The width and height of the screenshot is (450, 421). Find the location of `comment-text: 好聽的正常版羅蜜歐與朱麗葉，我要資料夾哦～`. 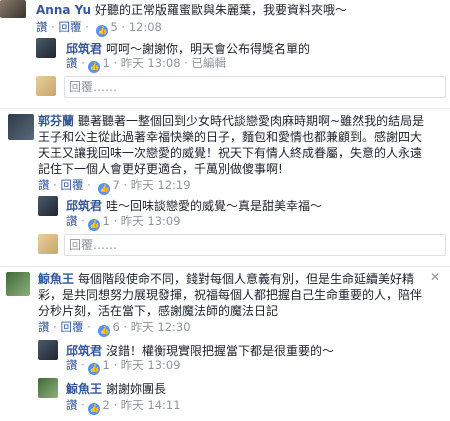

comment-text: 好聽的正常版羅蜜歐與朱麗葉，我要資料夾哦～ is located at coordinates (221, 10).